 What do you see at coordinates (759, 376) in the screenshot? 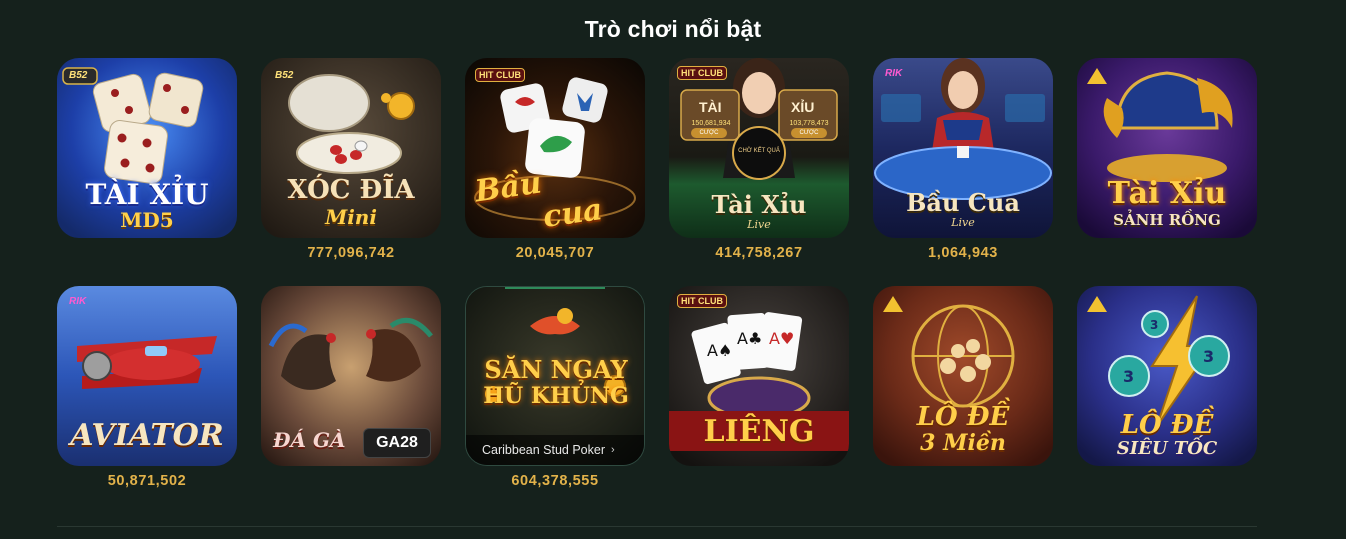
I see `game-card-lieng: A♠ A♣ A♥ HIT CLUB LIÊNG` at bounding box center [759, 376].